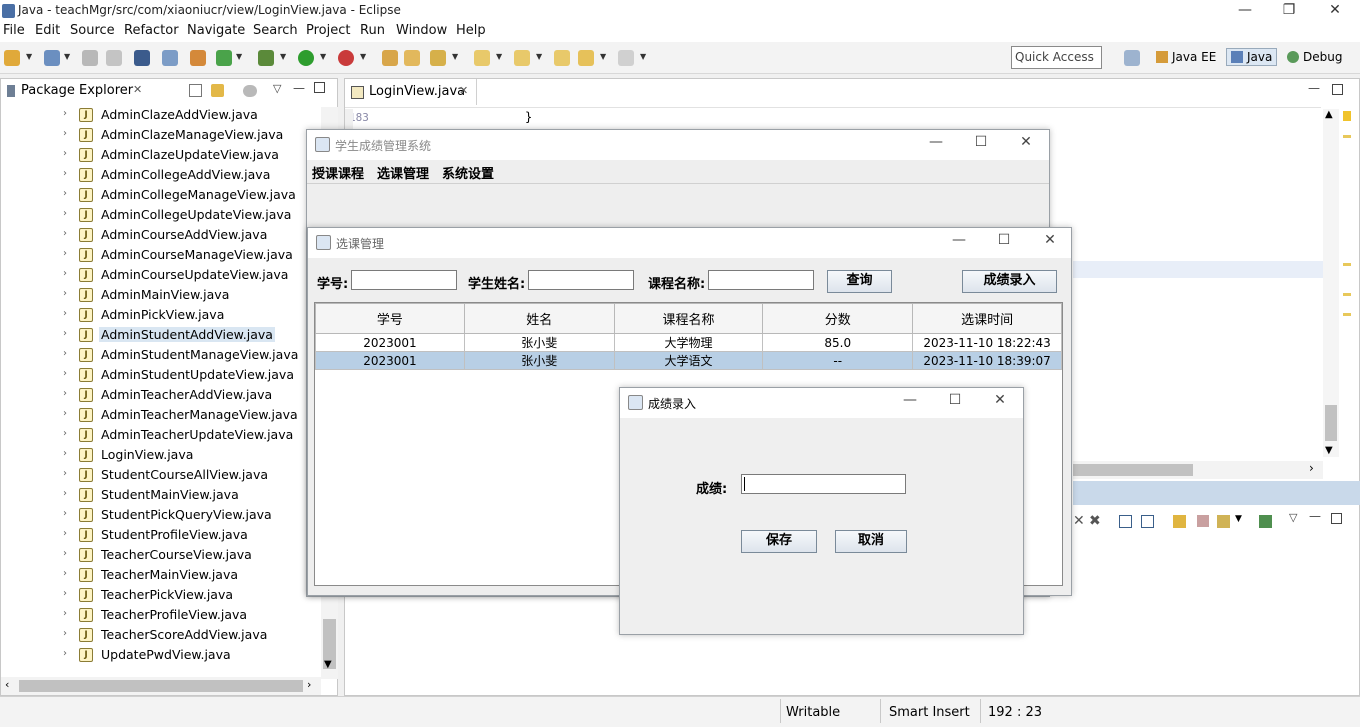 The image size is (1360, 727). I want to click on new-icon, so click(12, 58).